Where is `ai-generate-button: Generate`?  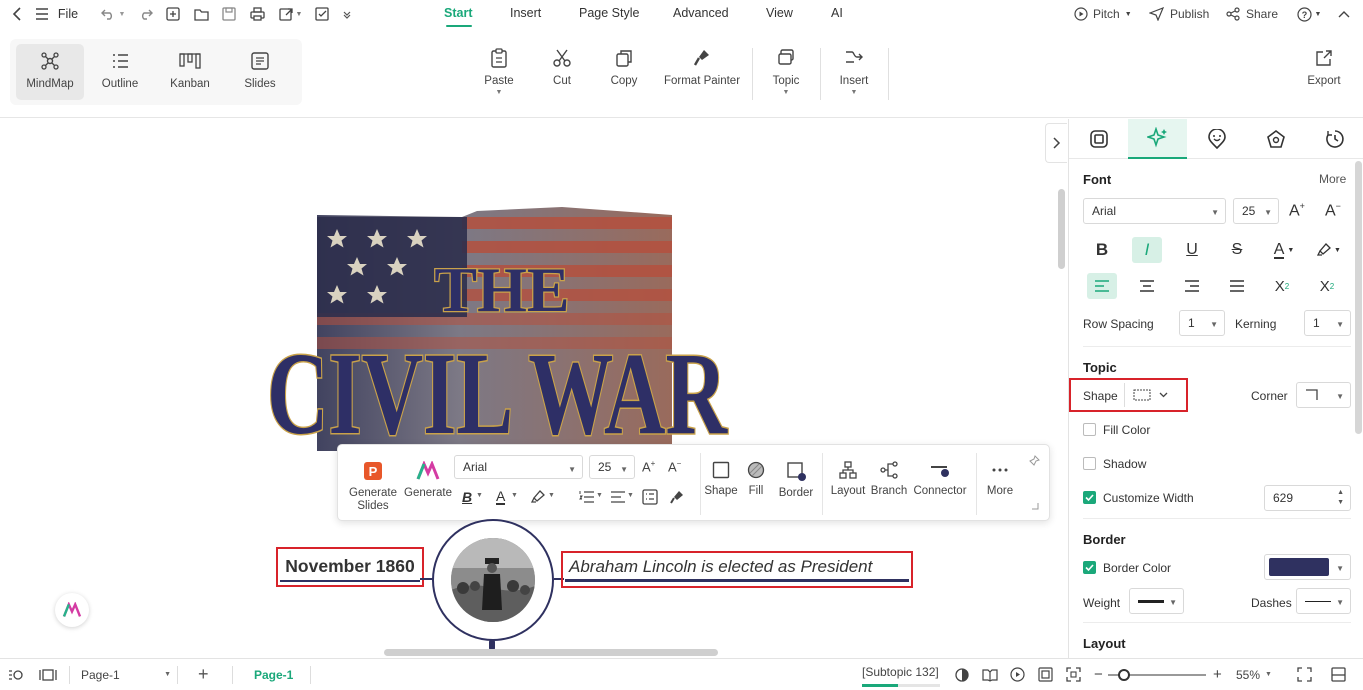 ai-generate-button: Generate is located at coordinates (428, 480).